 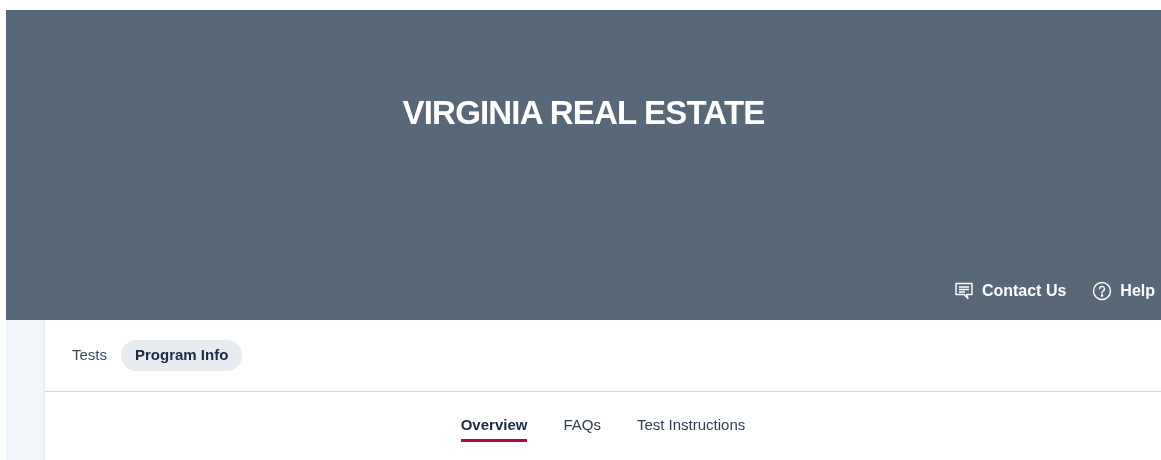 What do you see at coordinates (582, 428) in the screenshot?
I see `section-tab: FAQs` at bounding box center [582, 428].